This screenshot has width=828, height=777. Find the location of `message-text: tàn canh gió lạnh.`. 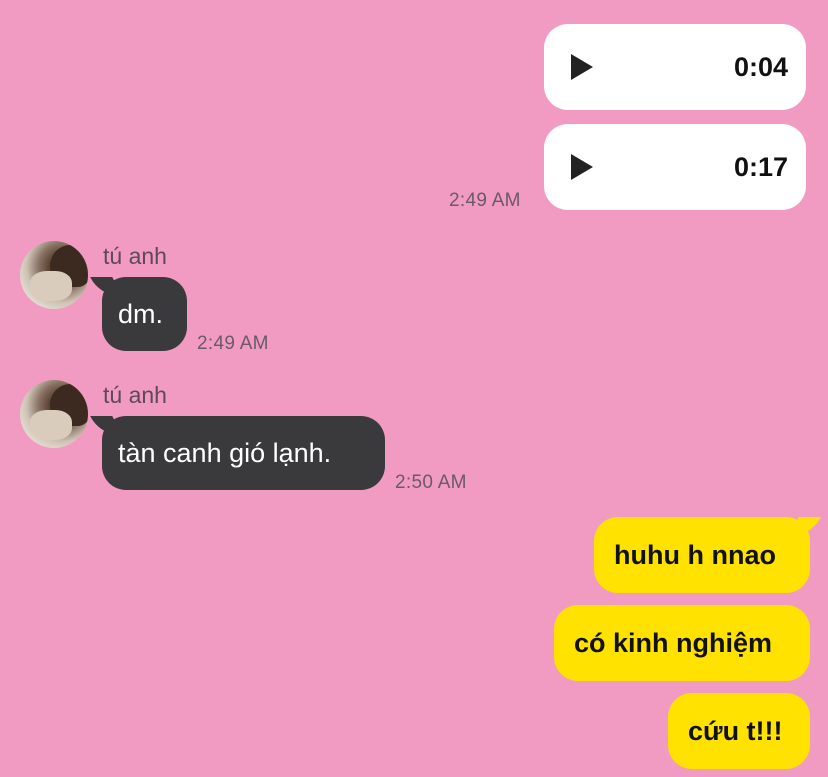

message-text: tàn canh gió lạnh. is located at coordinates (225, 453).